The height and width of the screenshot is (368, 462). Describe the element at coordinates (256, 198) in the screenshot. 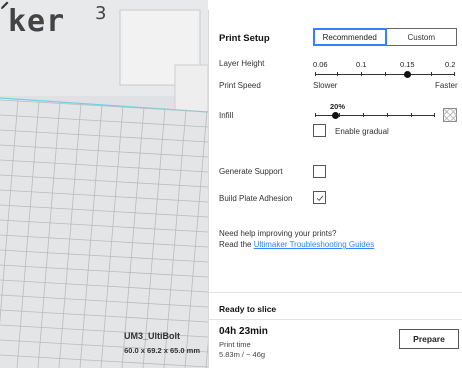

I see `build-plate-adhesion-label: Build Plate Adhesion` at that location.